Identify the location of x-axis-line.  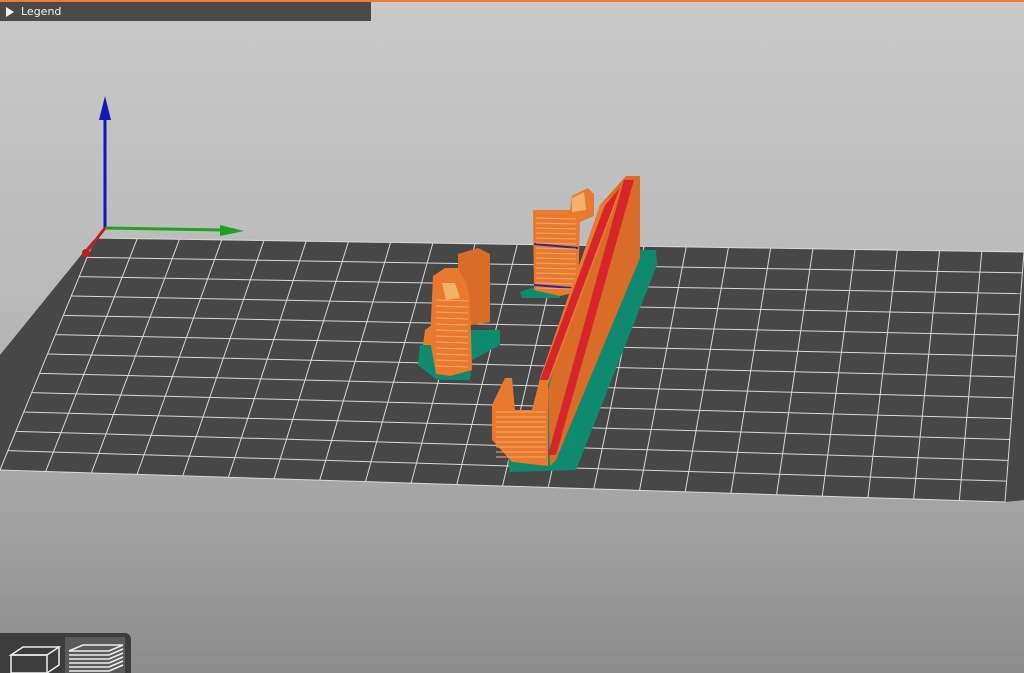
(163, 229).